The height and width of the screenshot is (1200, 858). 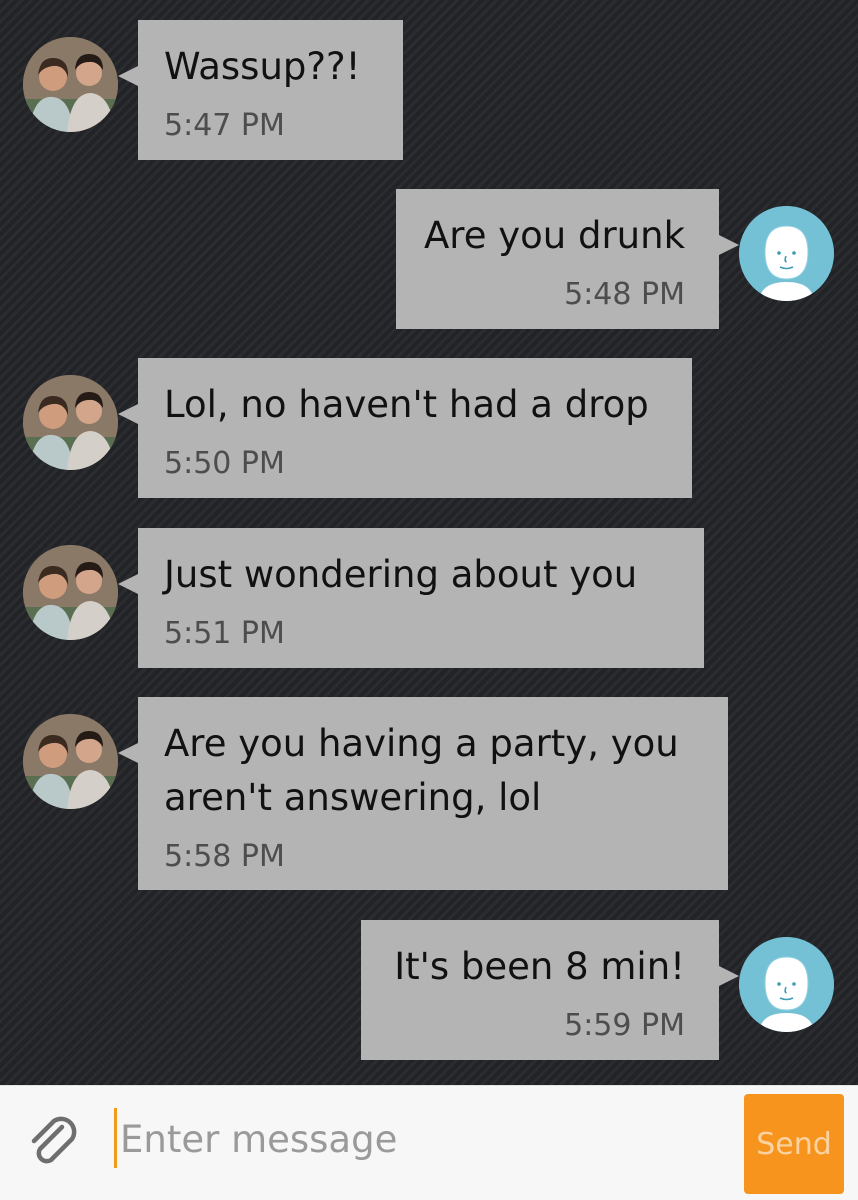 What do you see at coordinates (224, 125) in the screenshot?
I see `message-timestamp: 5:47 PM` at bounding box center [224, 125].